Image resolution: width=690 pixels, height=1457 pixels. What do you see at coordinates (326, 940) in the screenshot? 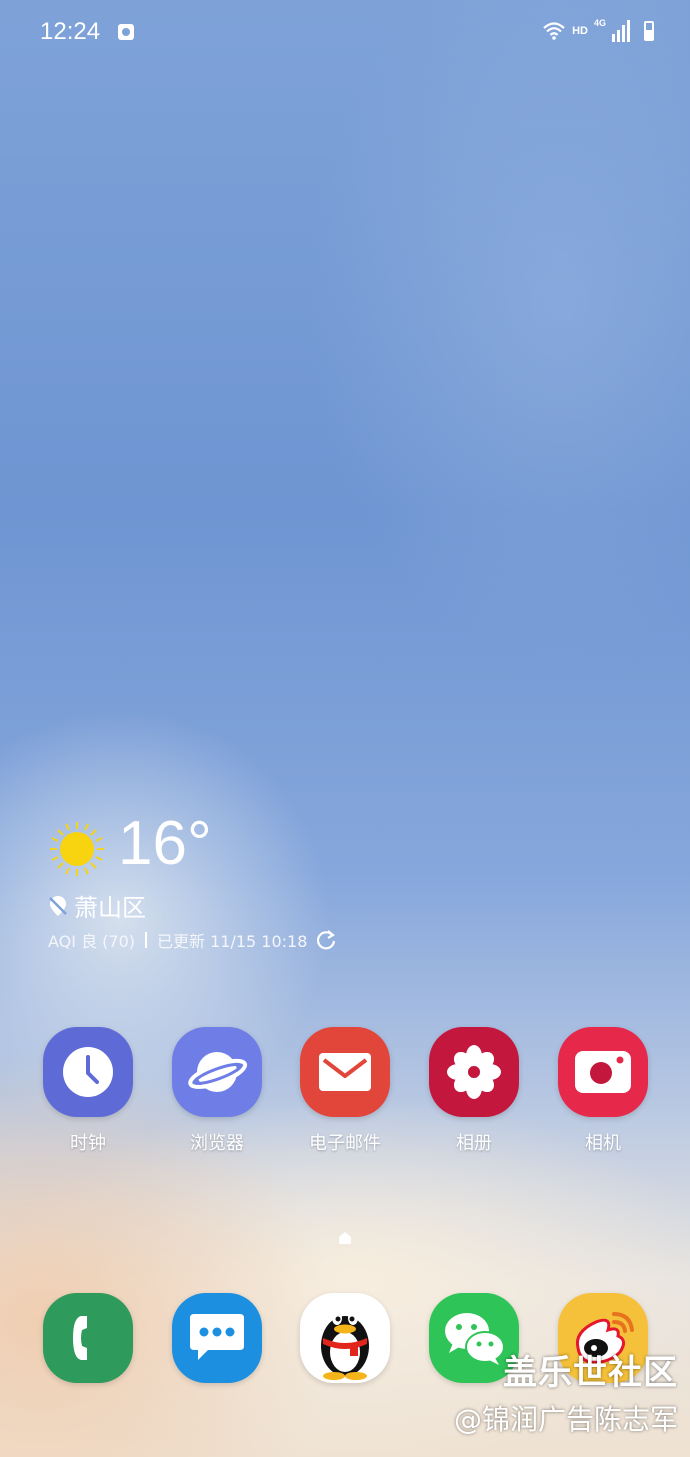
I see `refresh-icon` at bounding box center [326, 940].